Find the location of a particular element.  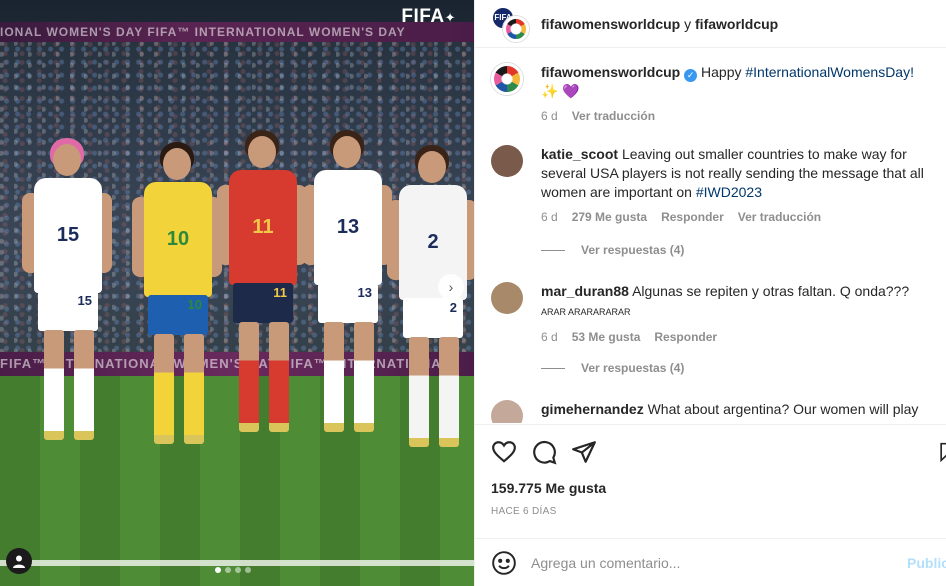

wwc-avatar is located at coordinates (516, 28).